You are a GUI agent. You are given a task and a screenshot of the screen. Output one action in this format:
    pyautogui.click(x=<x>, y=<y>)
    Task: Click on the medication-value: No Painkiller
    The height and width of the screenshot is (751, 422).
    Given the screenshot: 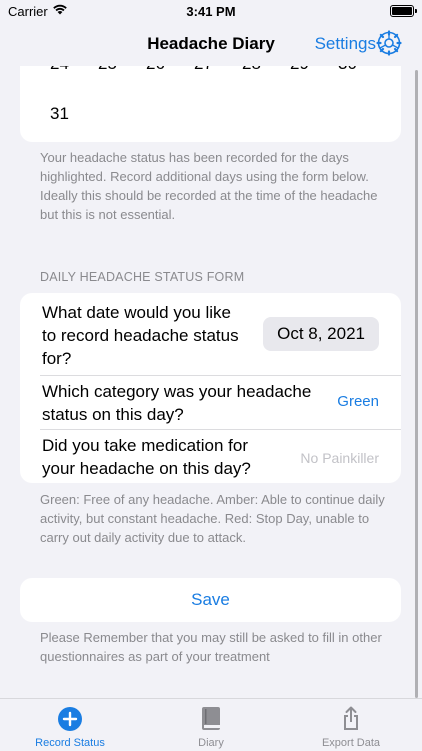 What is the action you would take?
    pyautogui.click(x=339, y=458)
    